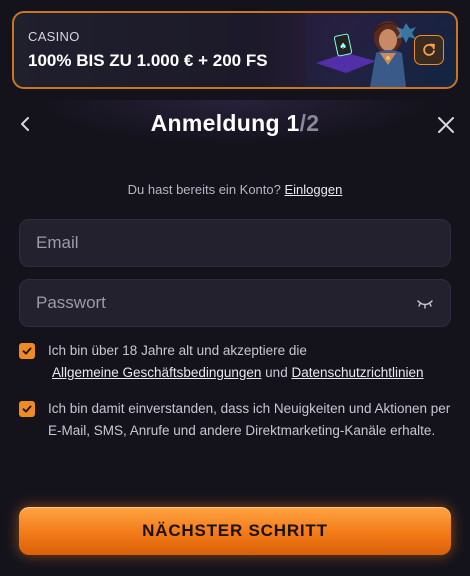 This screenshot has width=470, height=576. Describe the element at coordinates (309, 123) in the screenshot. I see `page-title-total: /2` at that location.